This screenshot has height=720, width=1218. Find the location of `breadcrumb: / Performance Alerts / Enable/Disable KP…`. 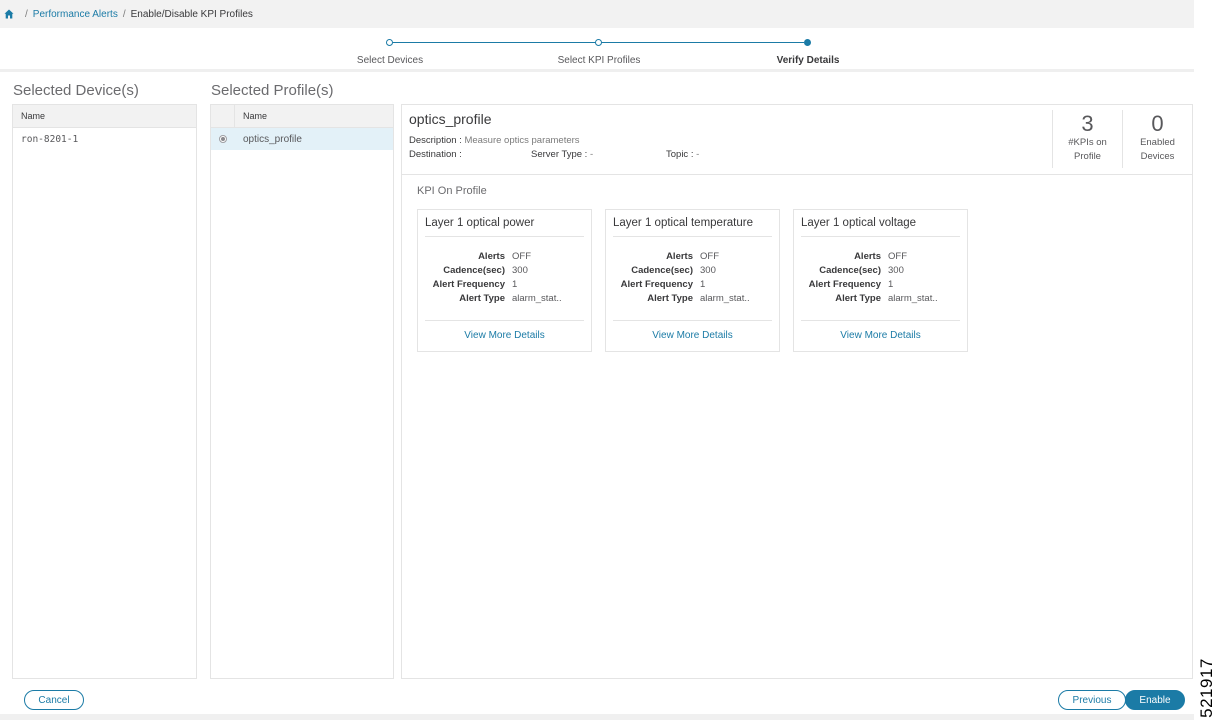

breadcrumb: / Performance Alerts / Enable/Disable KP… is located at coordinates (597, 14).